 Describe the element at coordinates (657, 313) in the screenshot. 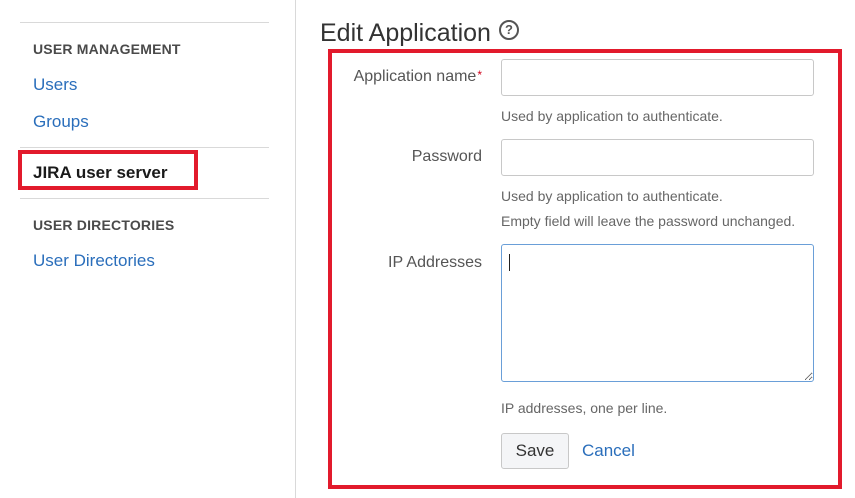

I see `ip-addresses-textarea` at that location.